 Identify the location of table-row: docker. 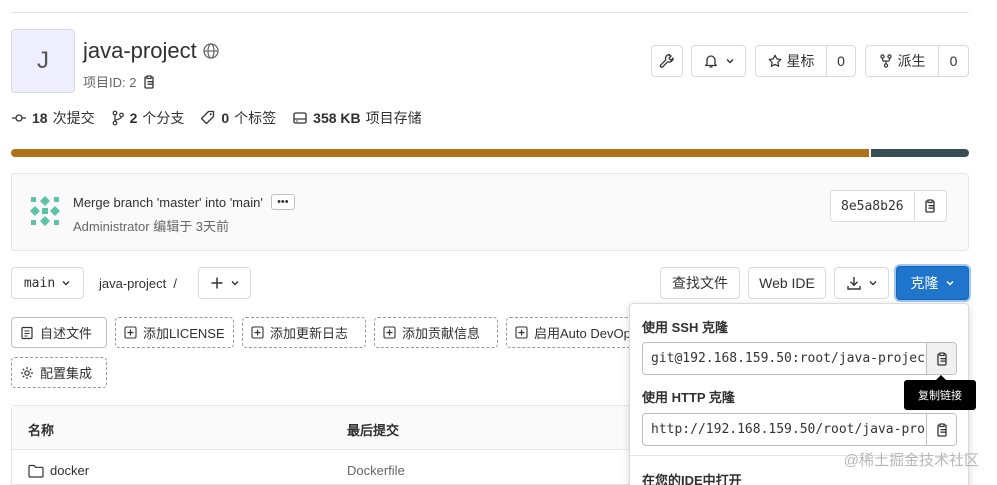
(58, 470).